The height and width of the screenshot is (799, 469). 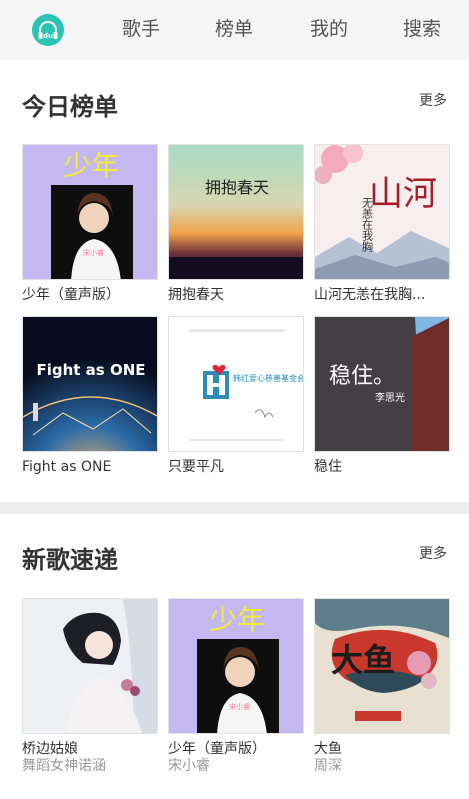 What do you see at coordinates (90, 749) in the screenshot?
I see `song-title: 桥边姑娘` at bounding box center [90, 749].